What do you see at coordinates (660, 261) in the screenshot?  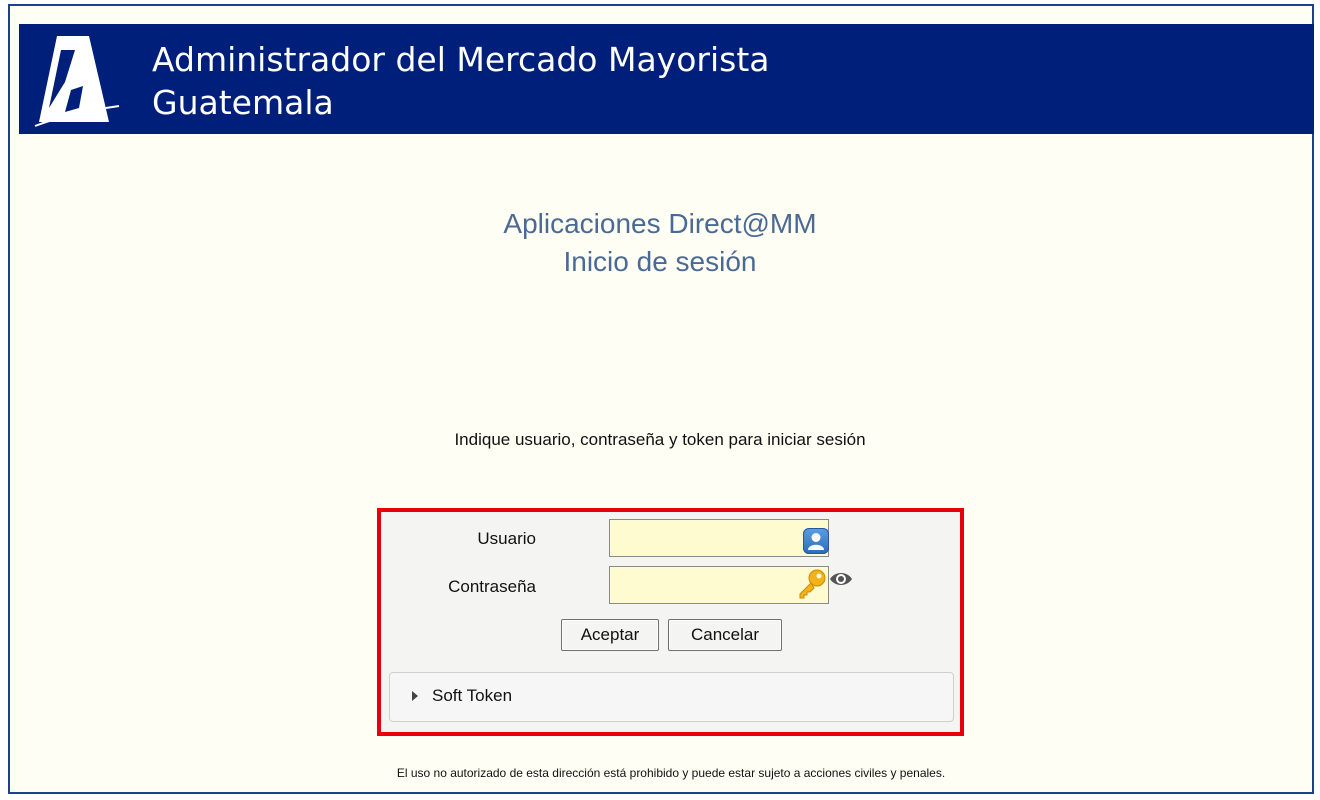 I see `login-heading: Inicio de sesión` at bounding box center [660, 261].